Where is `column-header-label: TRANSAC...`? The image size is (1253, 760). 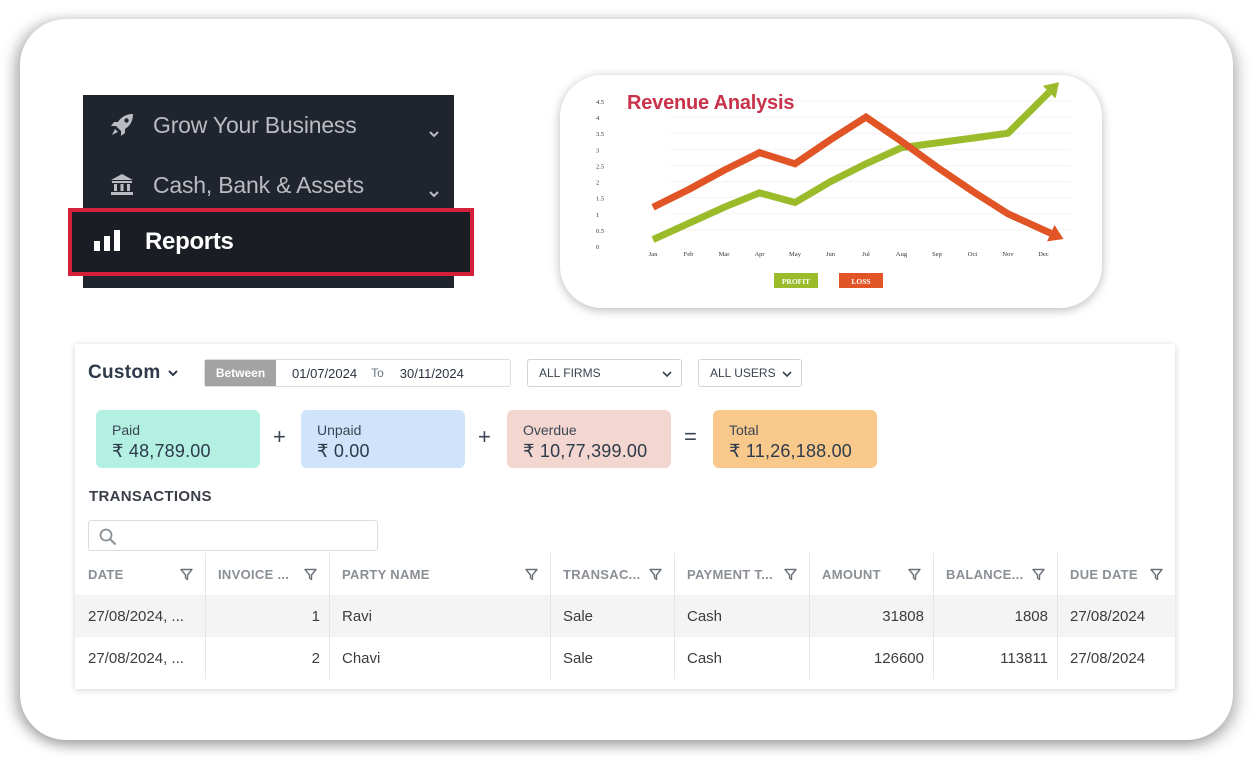
column-header-label: TRANSAC... is located at coordinates (602, 574).